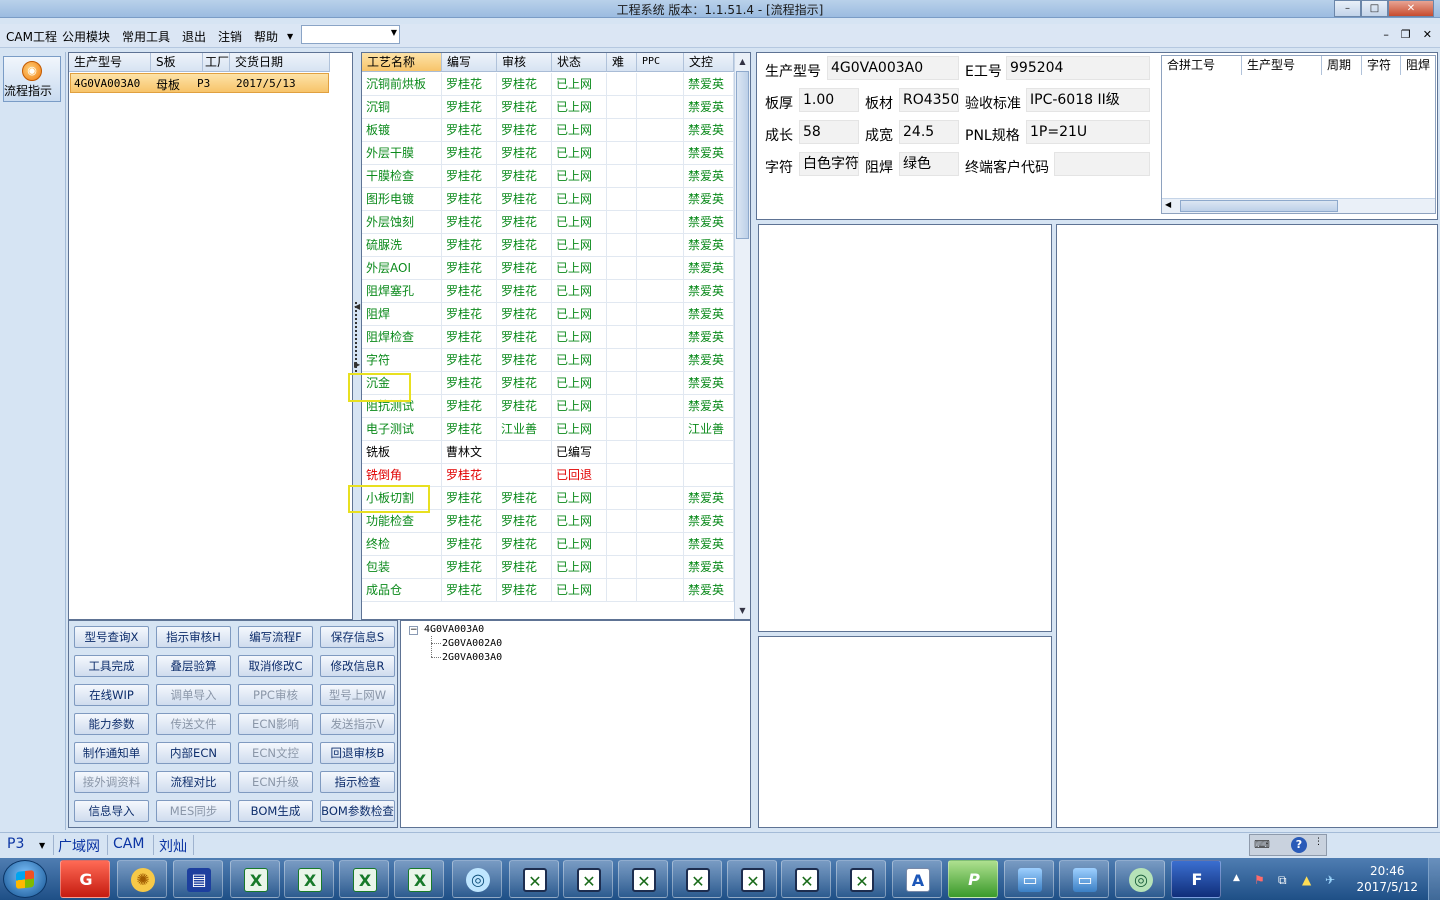 This screenshot has height=900, width=1440. Describe the element at coordinates (199, 83) in the screenshot. I see `table-row: 4G0VA003A0 母板 P3 2017/5/13` at that location.